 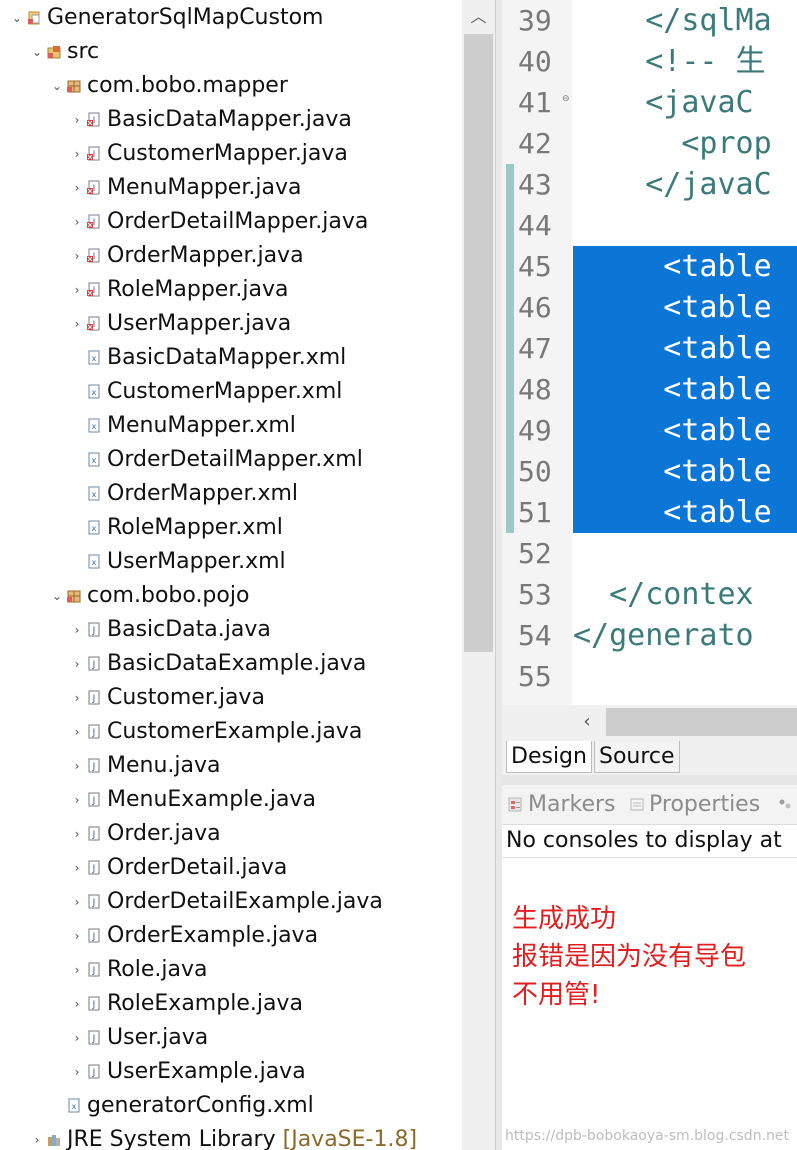 I want to click on tree-item: › J OrderDetailExample.java, so click(x=231, y=902).